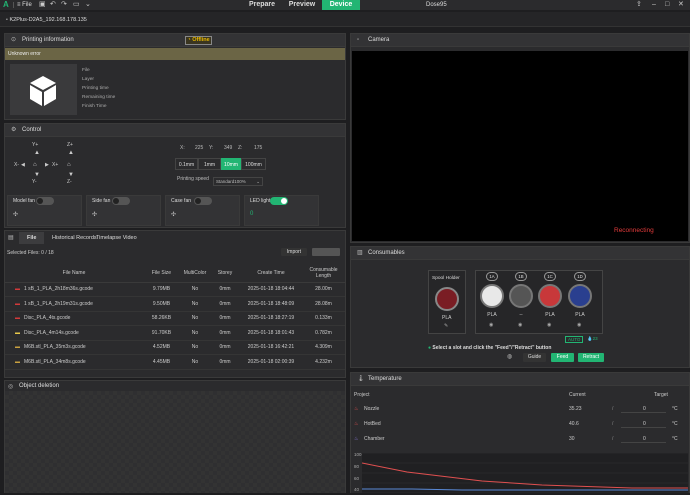 Image resolution: width=690 pixels, height=495 pixels. Describe the element at coordinates (323, 304) in the screenshot. I see `consumable-length-cell: 28.08m` at that location.